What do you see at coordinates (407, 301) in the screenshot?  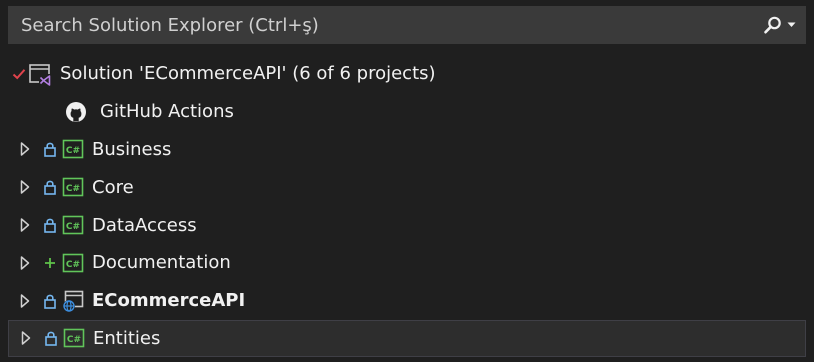 I see `tree-item-project: ECommerceAPI` at bounding box center [407, 301].